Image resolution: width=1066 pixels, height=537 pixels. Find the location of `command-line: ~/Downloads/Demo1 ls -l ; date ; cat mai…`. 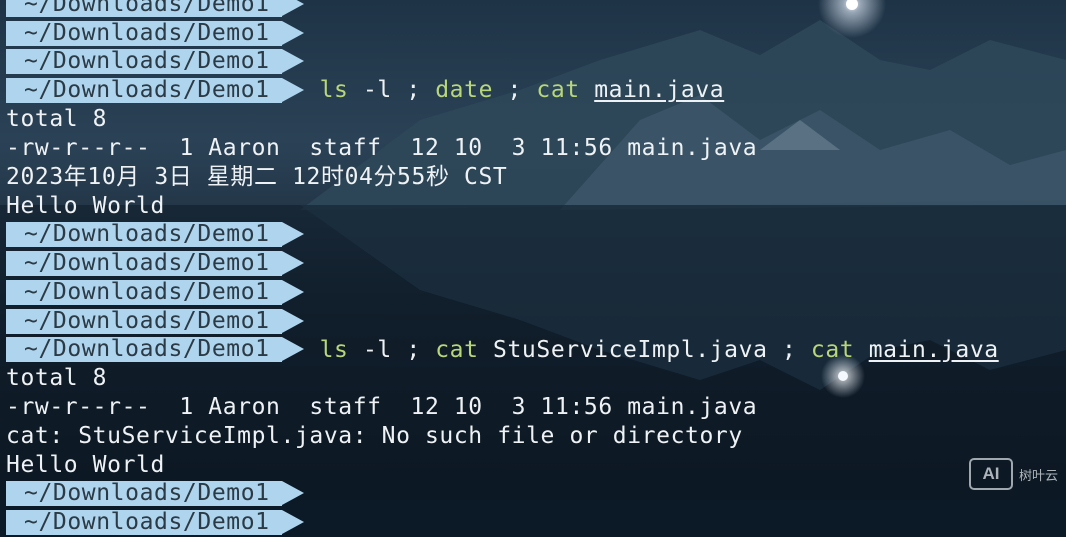

command-line: ~/Downloads/Demo1 ls -l ; date ; cat mai… is located at coordinates (533, 90).